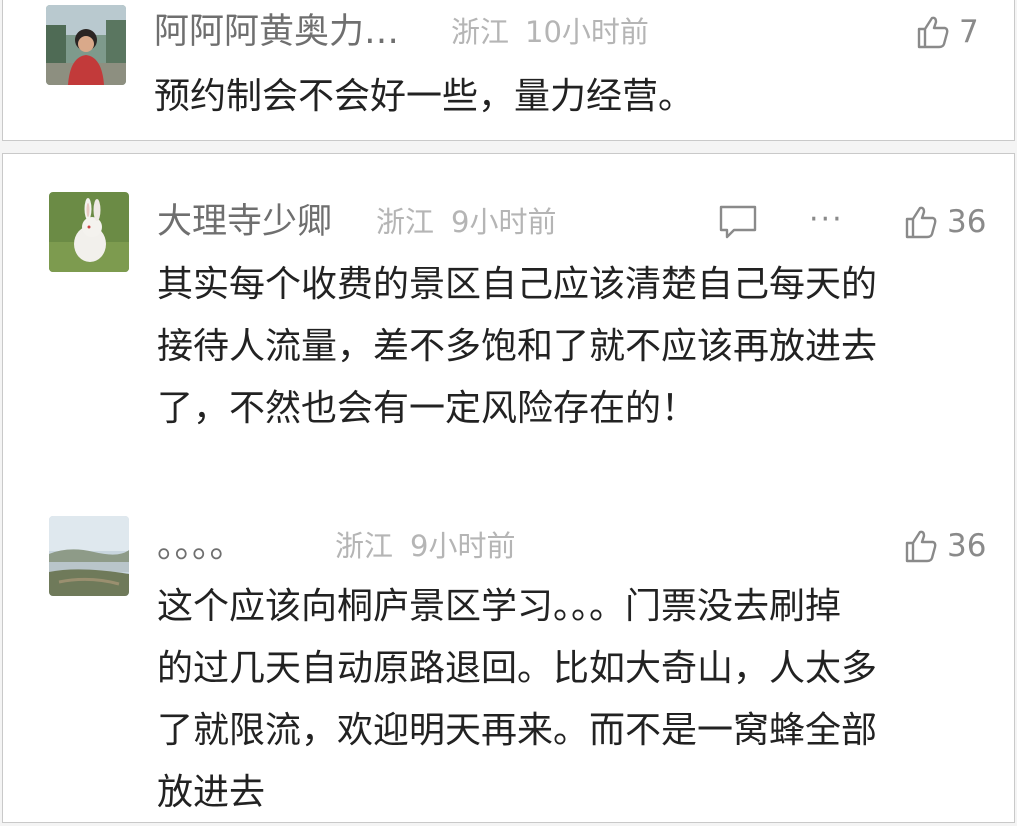 This screenshot has height=826, width=1017. What do you see at coordinates (427, 408) in the screenshot?
I see `comment-text-line: 了，不然也会有一定风险存在的！` at bounding box center [427, 408].